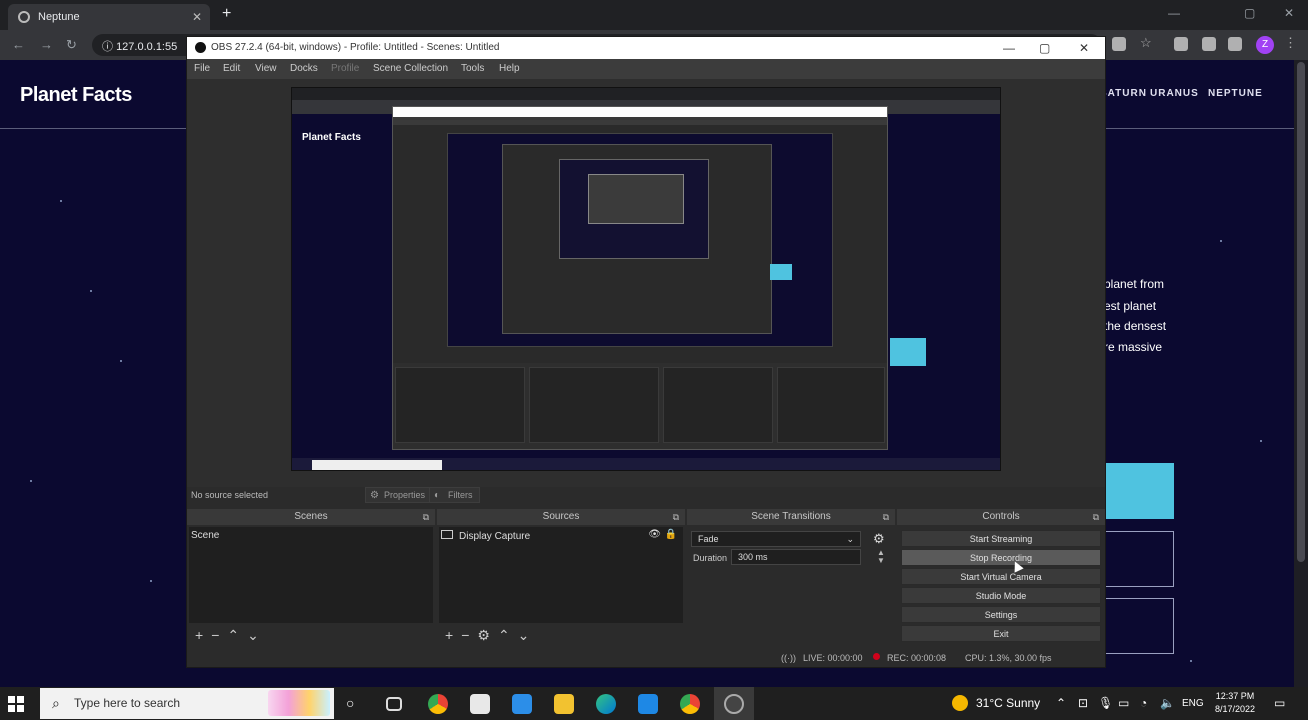  What do you see at coordinates (231, 68) in the screenshot?
I see `menu-edit: Edit` at bounding box center [231, 68].